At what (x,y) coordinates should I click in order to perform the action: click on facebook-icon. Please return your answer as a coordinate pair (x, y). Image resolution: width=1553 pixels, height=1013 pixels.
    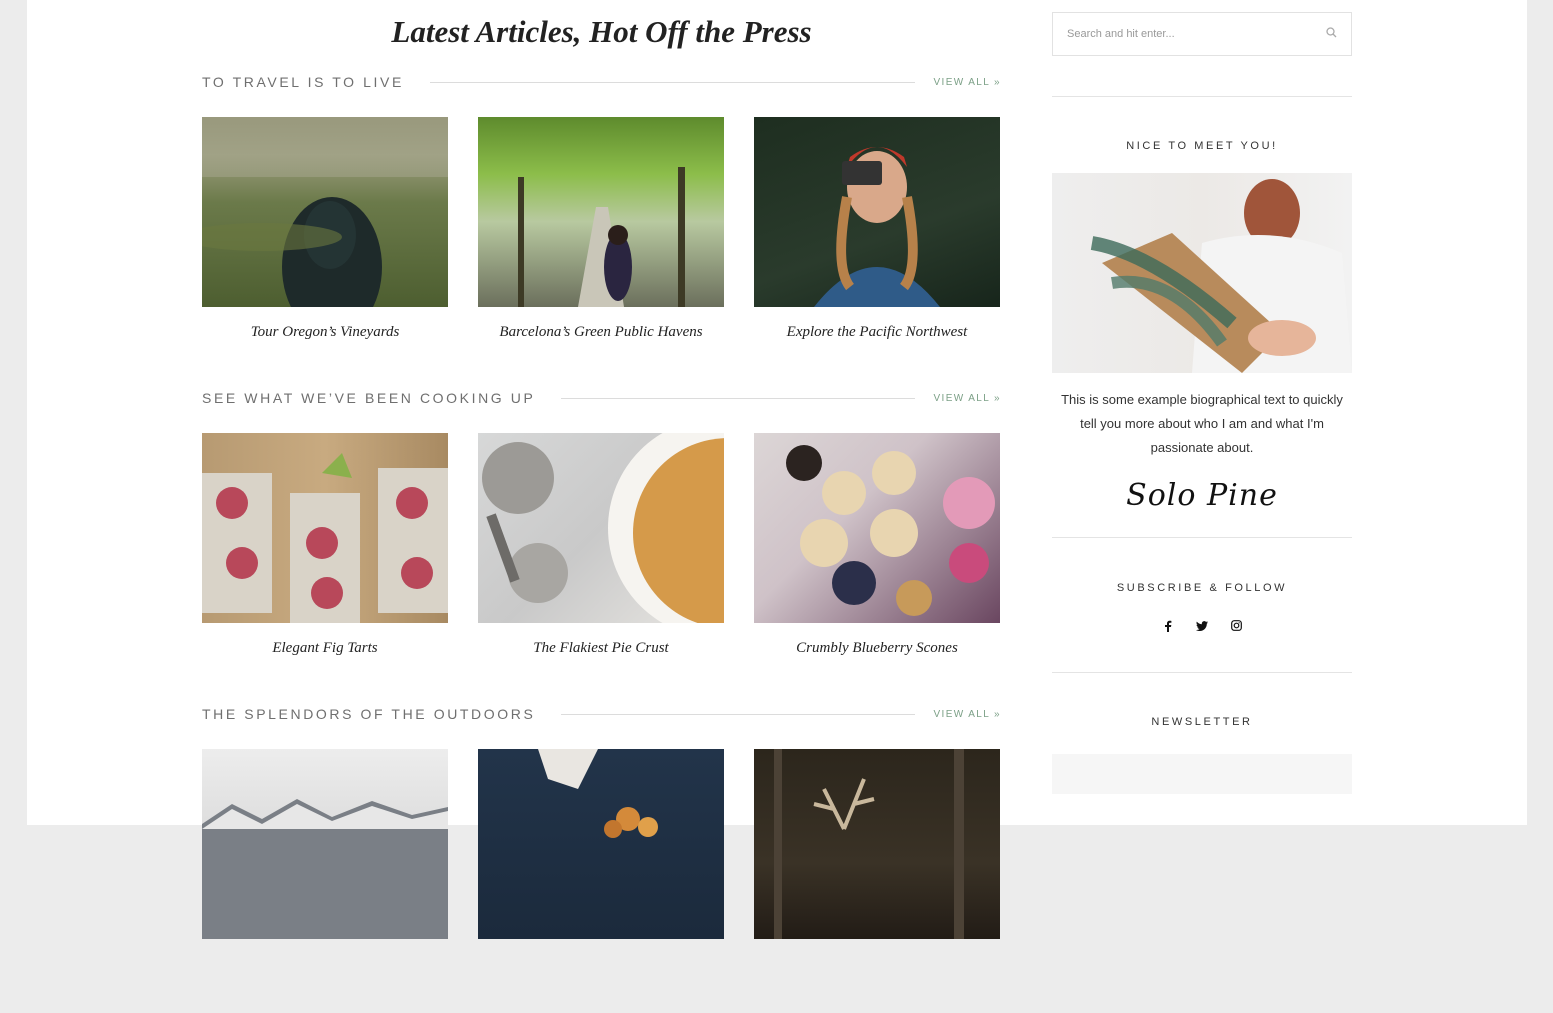
    Looking at the image, I should click on (1168, 627).